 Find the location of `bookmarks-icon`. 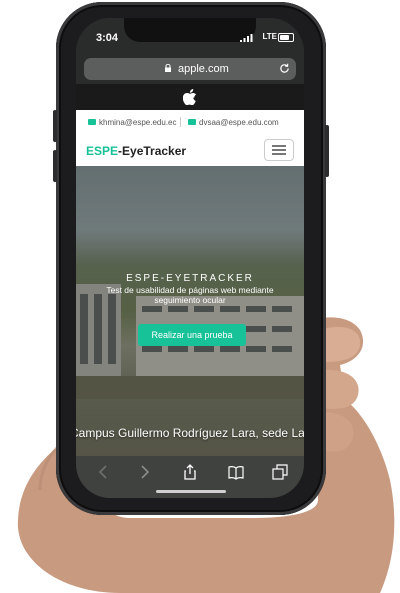

bookmarks-icon is located at coordinates (236, 472).